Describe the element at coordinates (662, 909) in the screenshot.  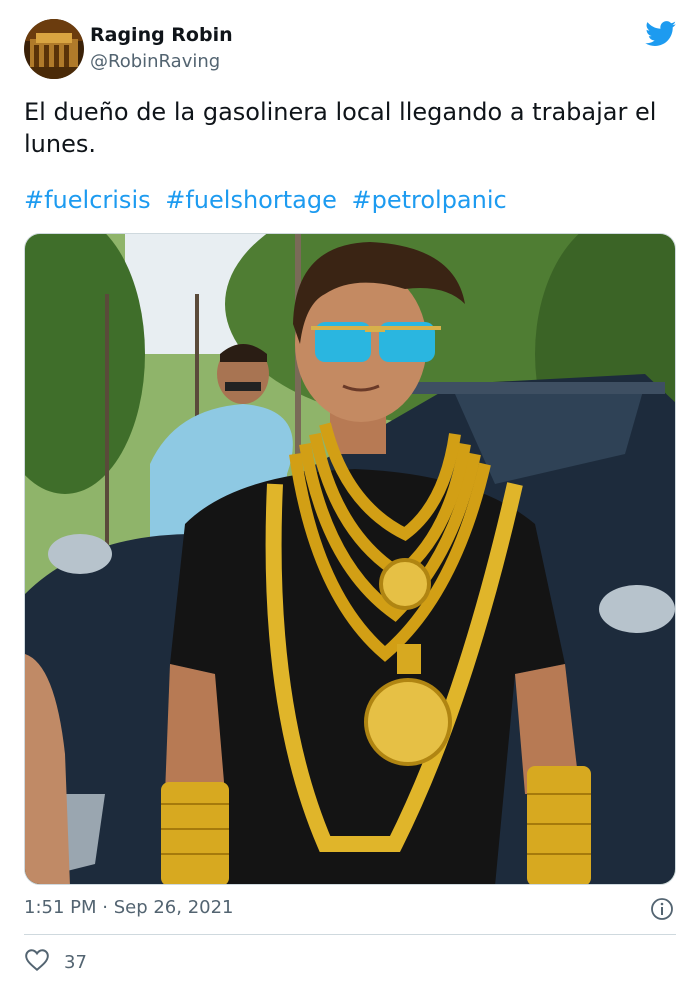
I see `info-icon` at that location.